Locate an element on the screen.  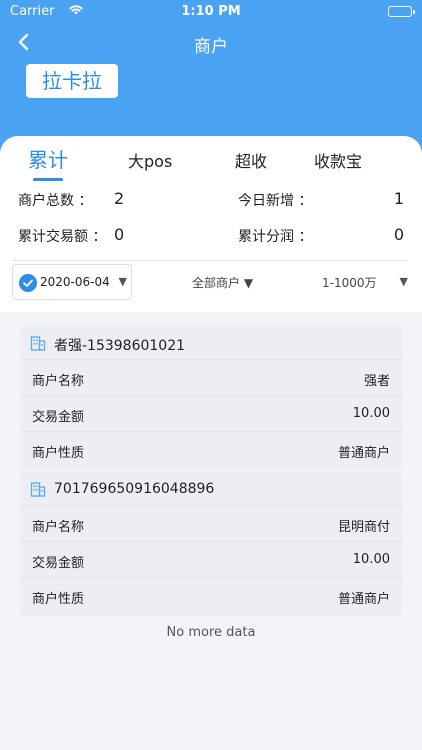
navigation-bar: 商户 is located at coordinates (211, 43).